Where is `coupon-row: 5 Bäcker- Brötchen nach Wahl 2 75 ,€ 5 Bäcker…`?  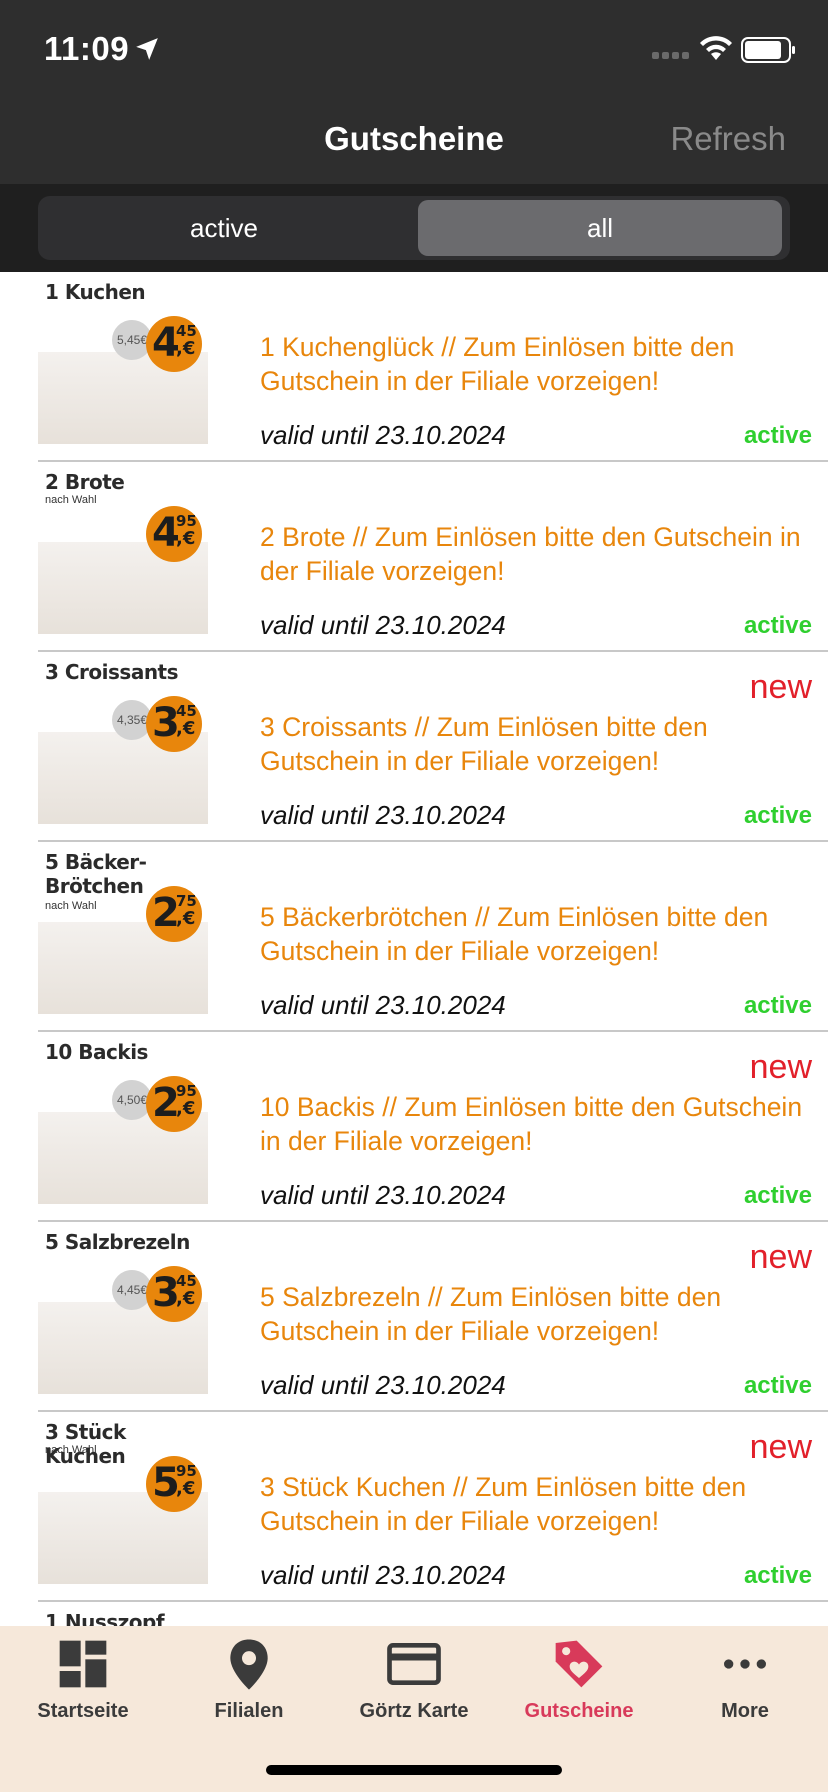 coupon-row: 5 Bäcker- Brötchen nach Wahl 2 75 ,€ 5 Bäcker… is located at coordinates (433, 937).